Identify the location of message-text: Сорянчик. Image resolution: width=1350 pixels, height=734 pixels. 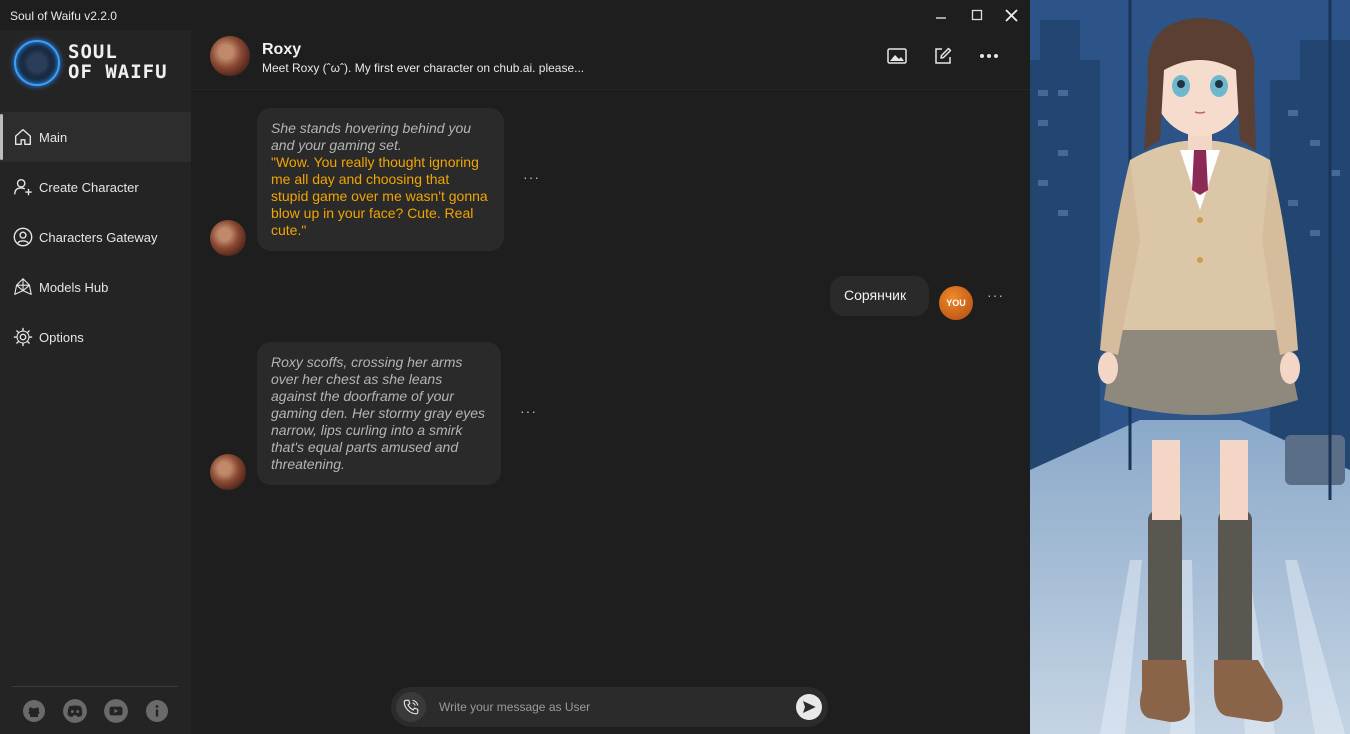
(875, 295).